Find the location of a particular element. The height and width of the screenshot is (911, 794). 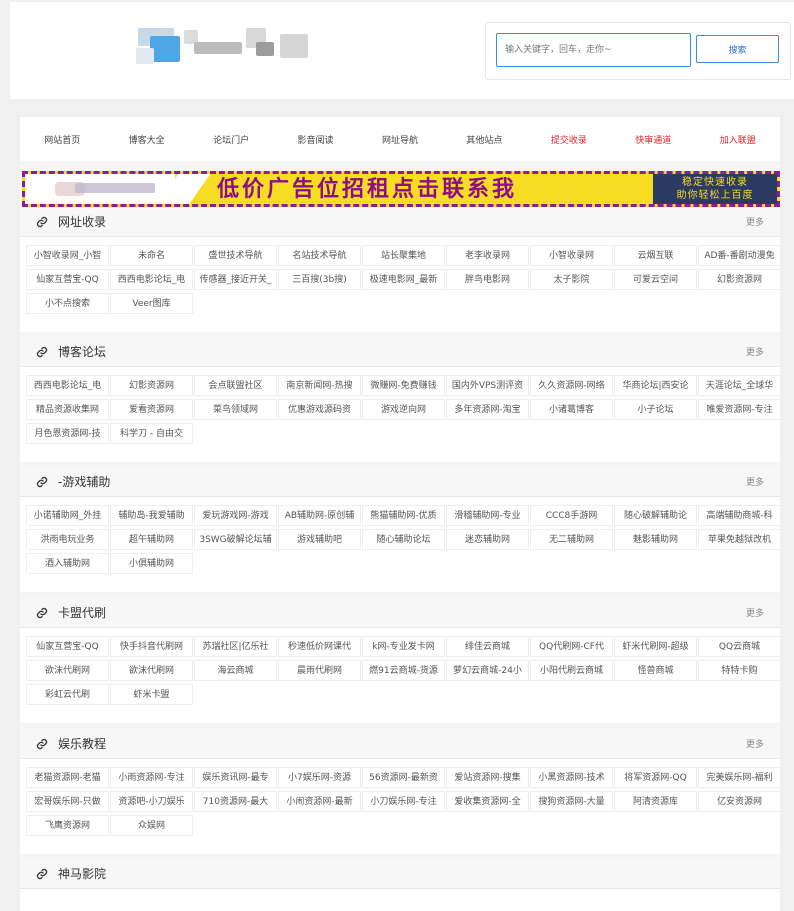

site-link: 海云商城 is located at coordinates (235, 670).